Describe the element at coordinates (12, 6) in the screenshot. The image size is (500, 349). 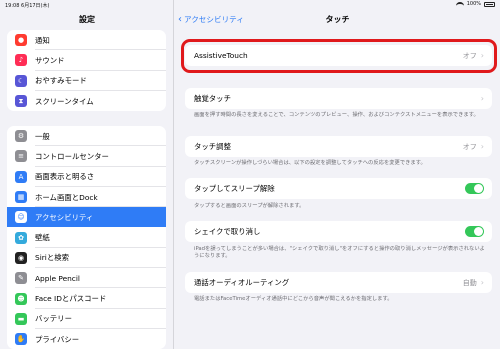
I see `time-text: 19:08` at that location.